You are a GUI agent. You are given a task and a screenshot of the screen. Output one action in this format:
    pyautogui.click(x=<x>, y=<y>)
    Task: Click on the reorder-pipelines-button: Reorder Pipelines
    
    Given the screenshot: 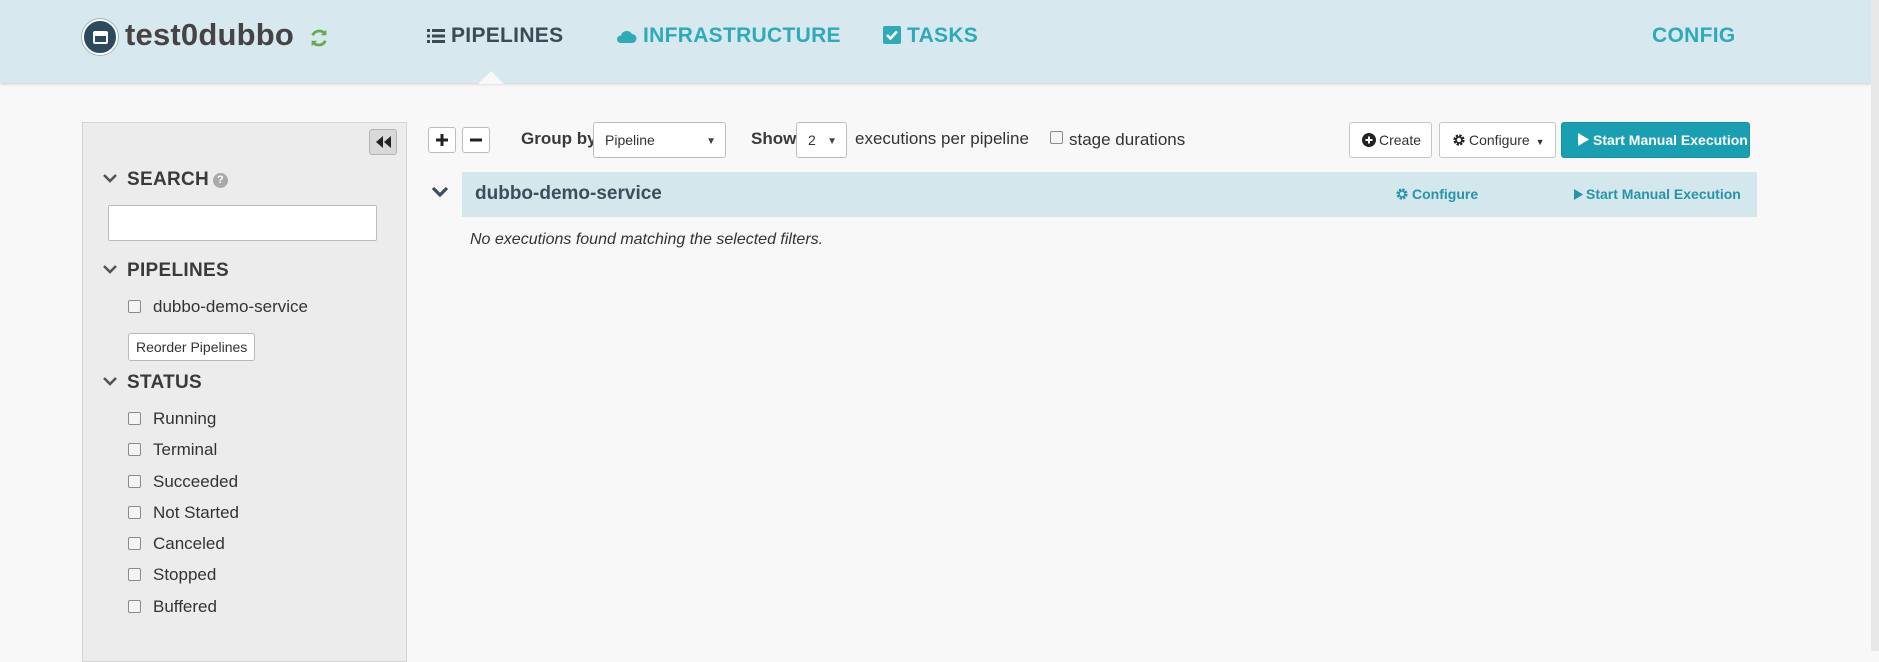 What is the action you would take?
    pyautogui.click(x=192, y=347)
    